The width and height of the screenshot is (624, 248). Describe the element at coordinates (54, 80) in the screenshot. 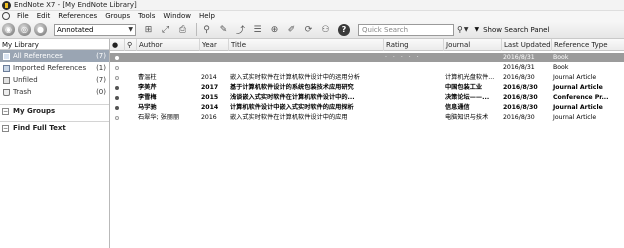

I see `sidebar-item-unfiled: Unfiled (7)` at that location.